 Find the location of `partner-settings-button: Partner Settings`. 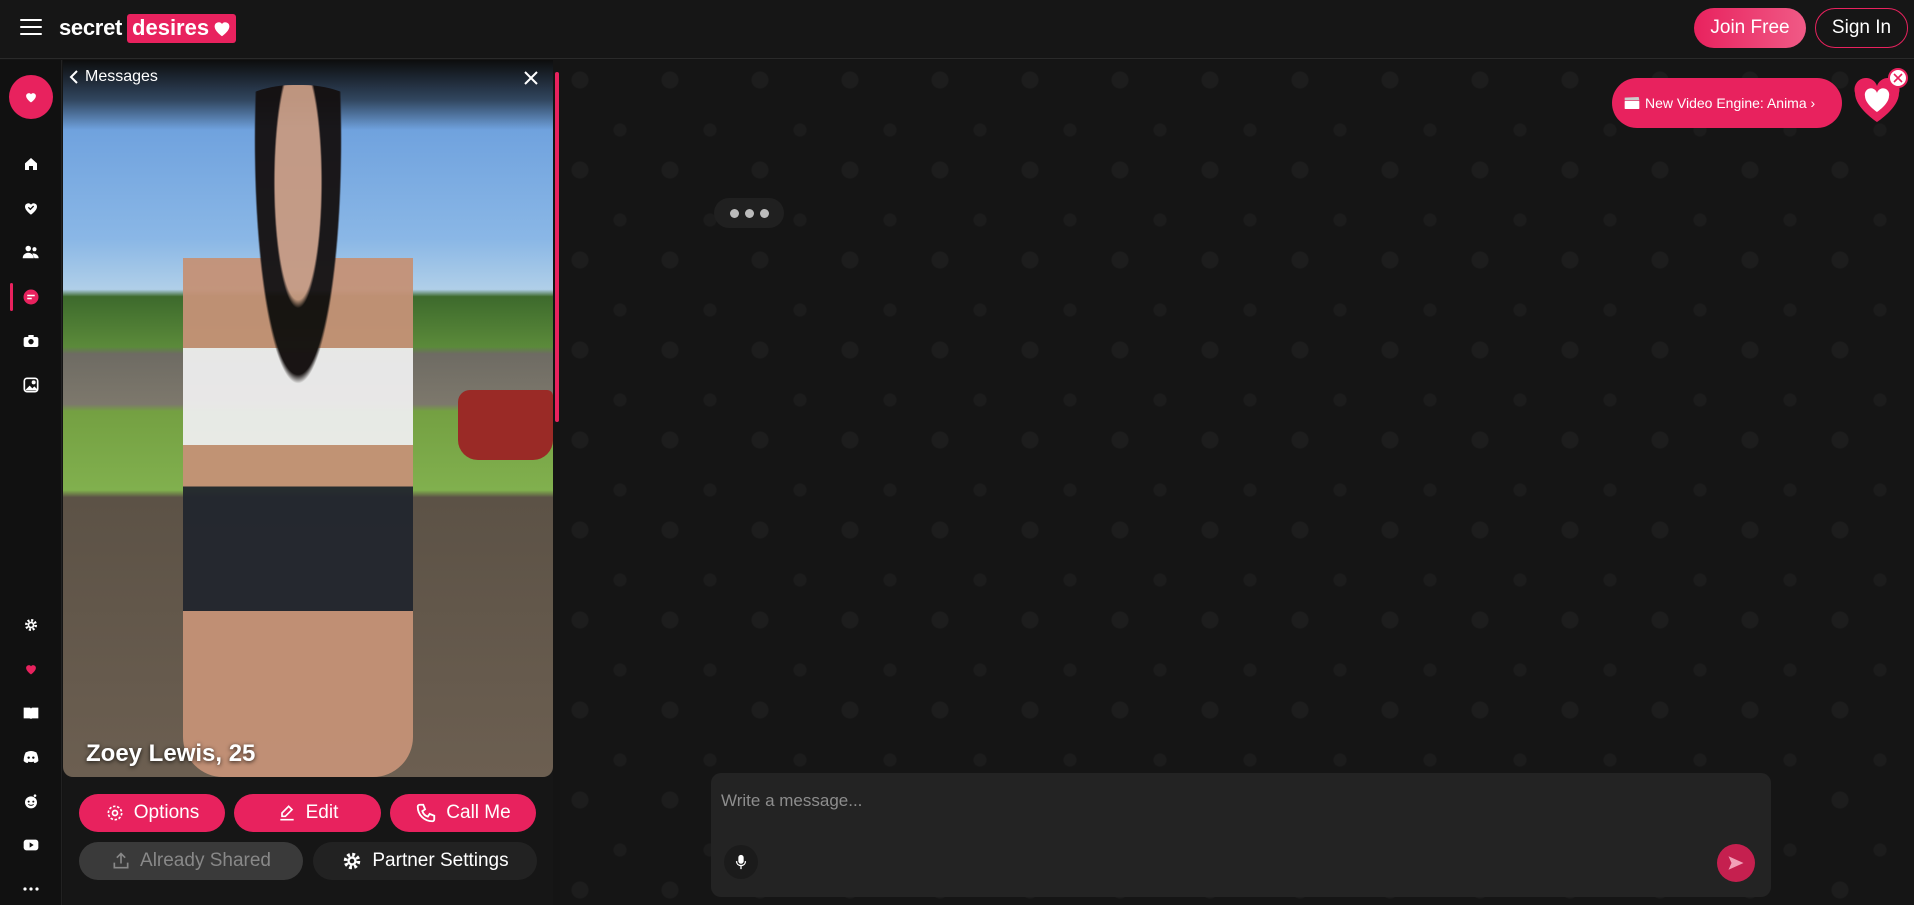

partner-settings-button: Partner Settings is located at coordinates (425, 861).